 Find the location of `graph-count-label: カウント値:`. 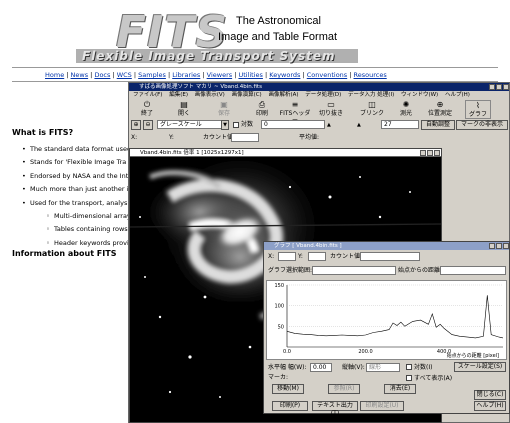

graph-count-label: カウント値: is located at coordinates (346, 256).